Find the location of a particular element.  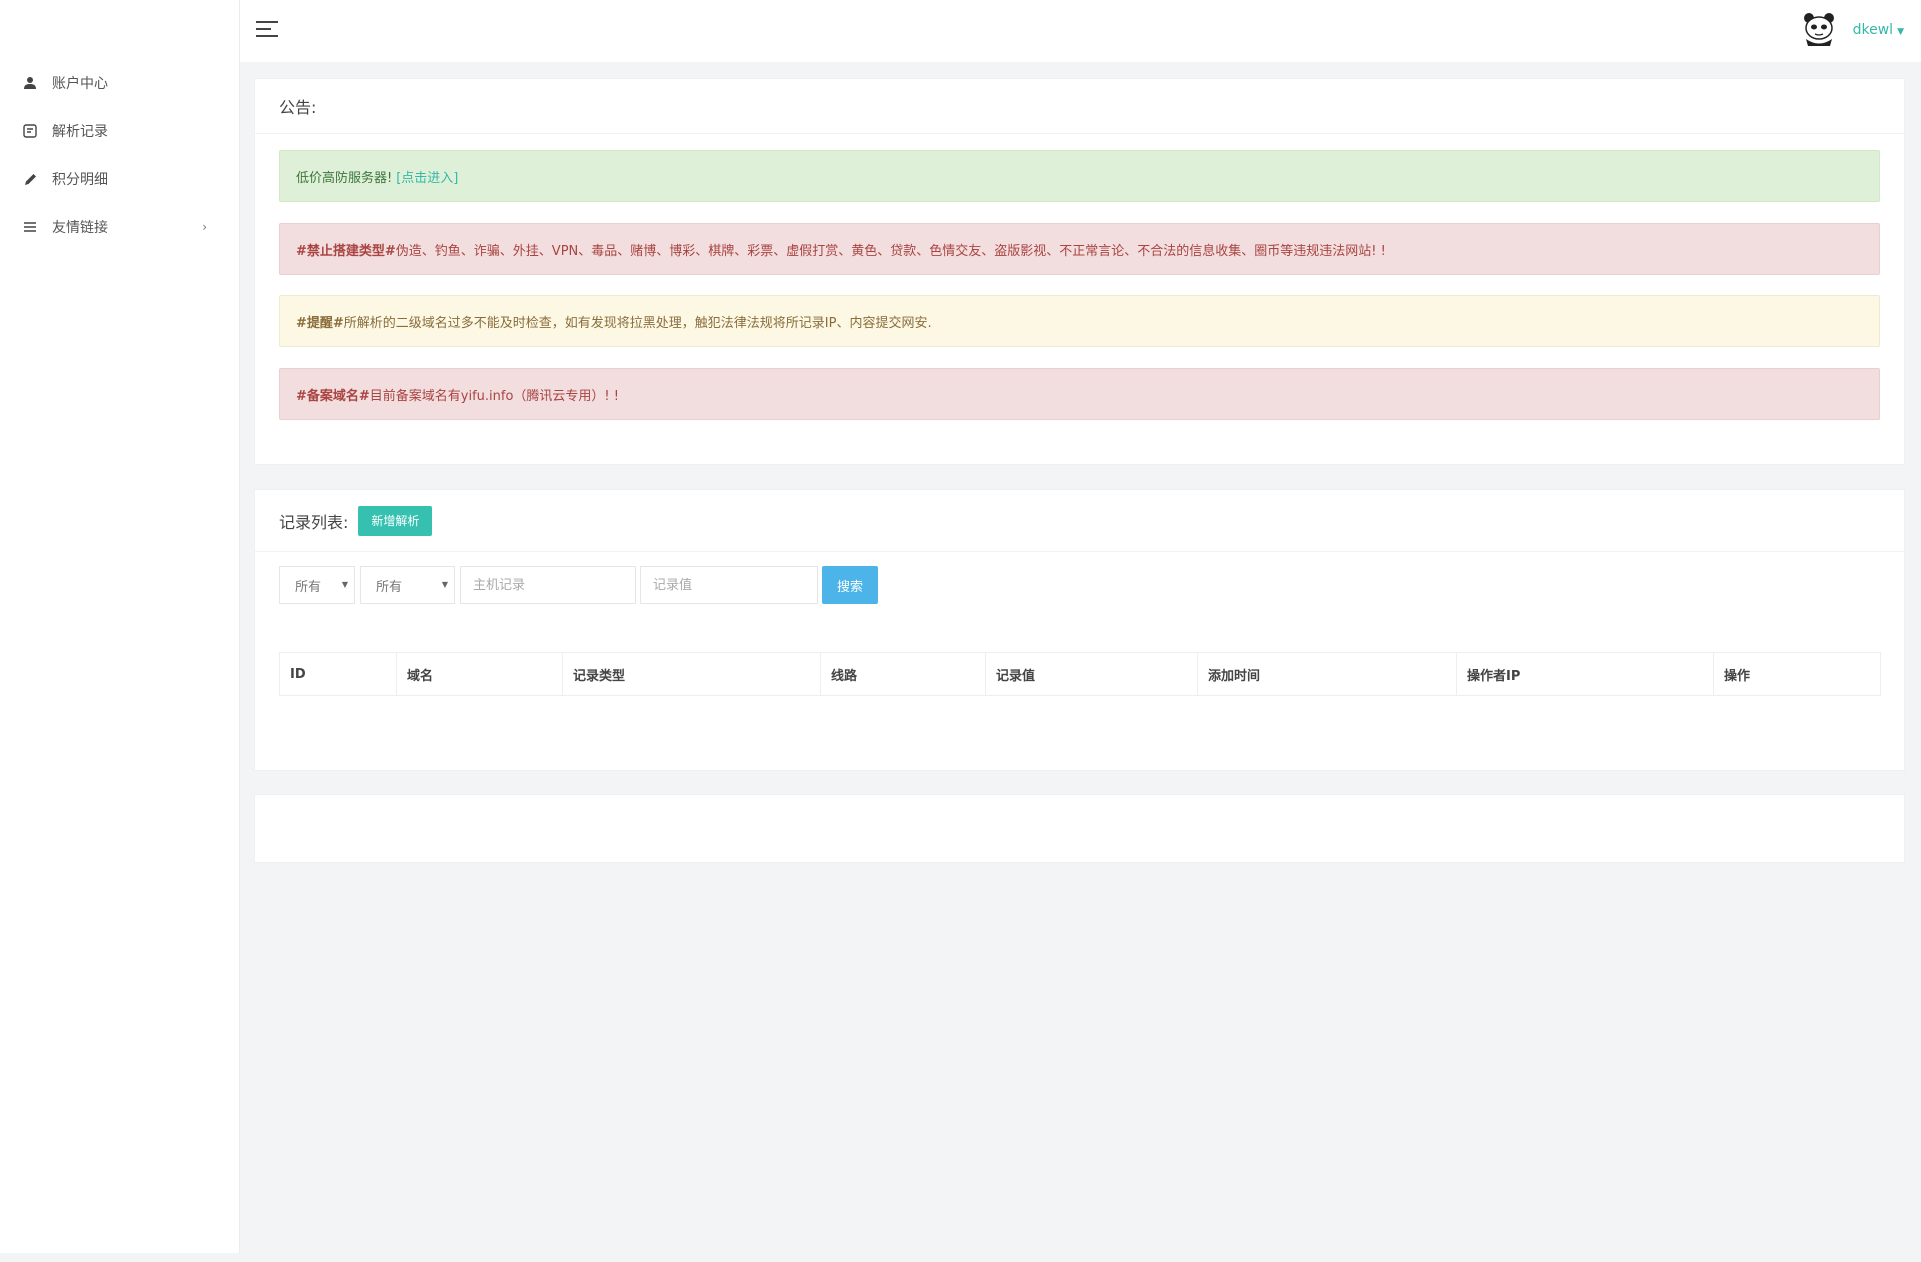

list-icon is located at coordinates (30, 227).